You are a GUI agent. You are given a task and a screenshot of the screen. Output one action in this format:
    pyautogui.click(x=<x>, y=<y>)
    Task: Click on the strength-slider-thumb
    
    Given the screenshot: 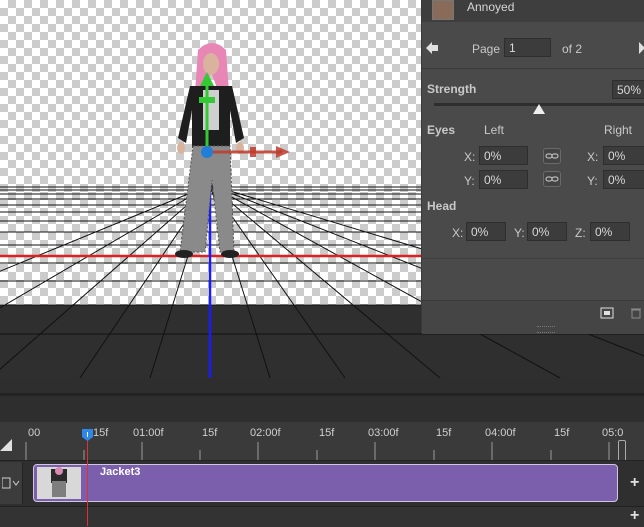 What is the action you would take?
    pyautogui.click(x=539, y=108)
    